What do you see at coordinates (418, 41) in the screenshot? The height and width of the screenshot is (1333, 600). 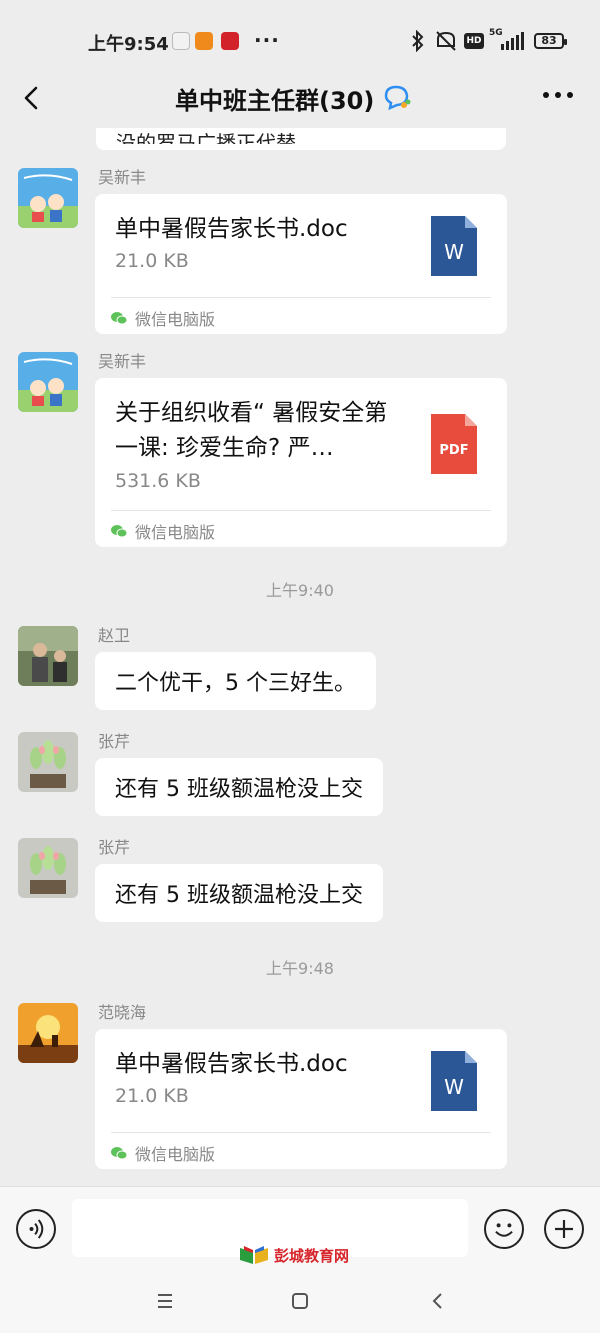 I see `bluetooth-icon` at bounding box center [418, 41].